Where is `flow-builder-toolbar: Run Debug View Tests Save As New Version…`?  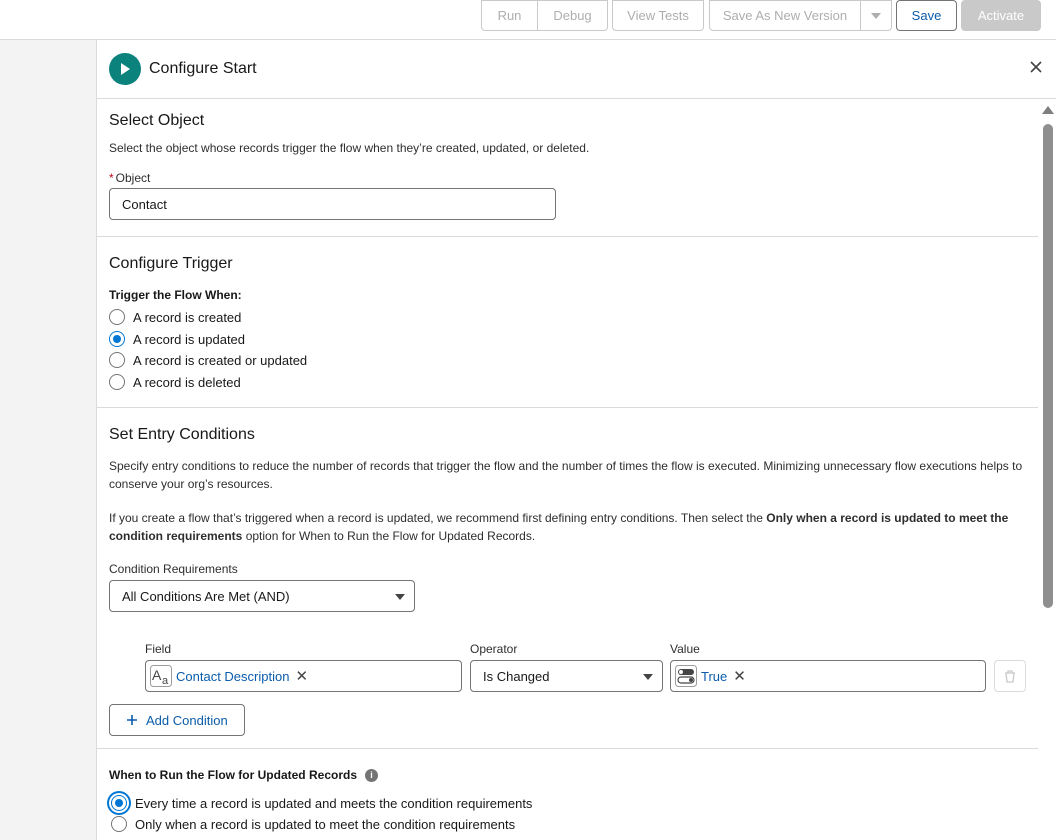
flow-builder-toolbar: Run Debug View Tests Save As New Version… is located at coordinates (528, 20).